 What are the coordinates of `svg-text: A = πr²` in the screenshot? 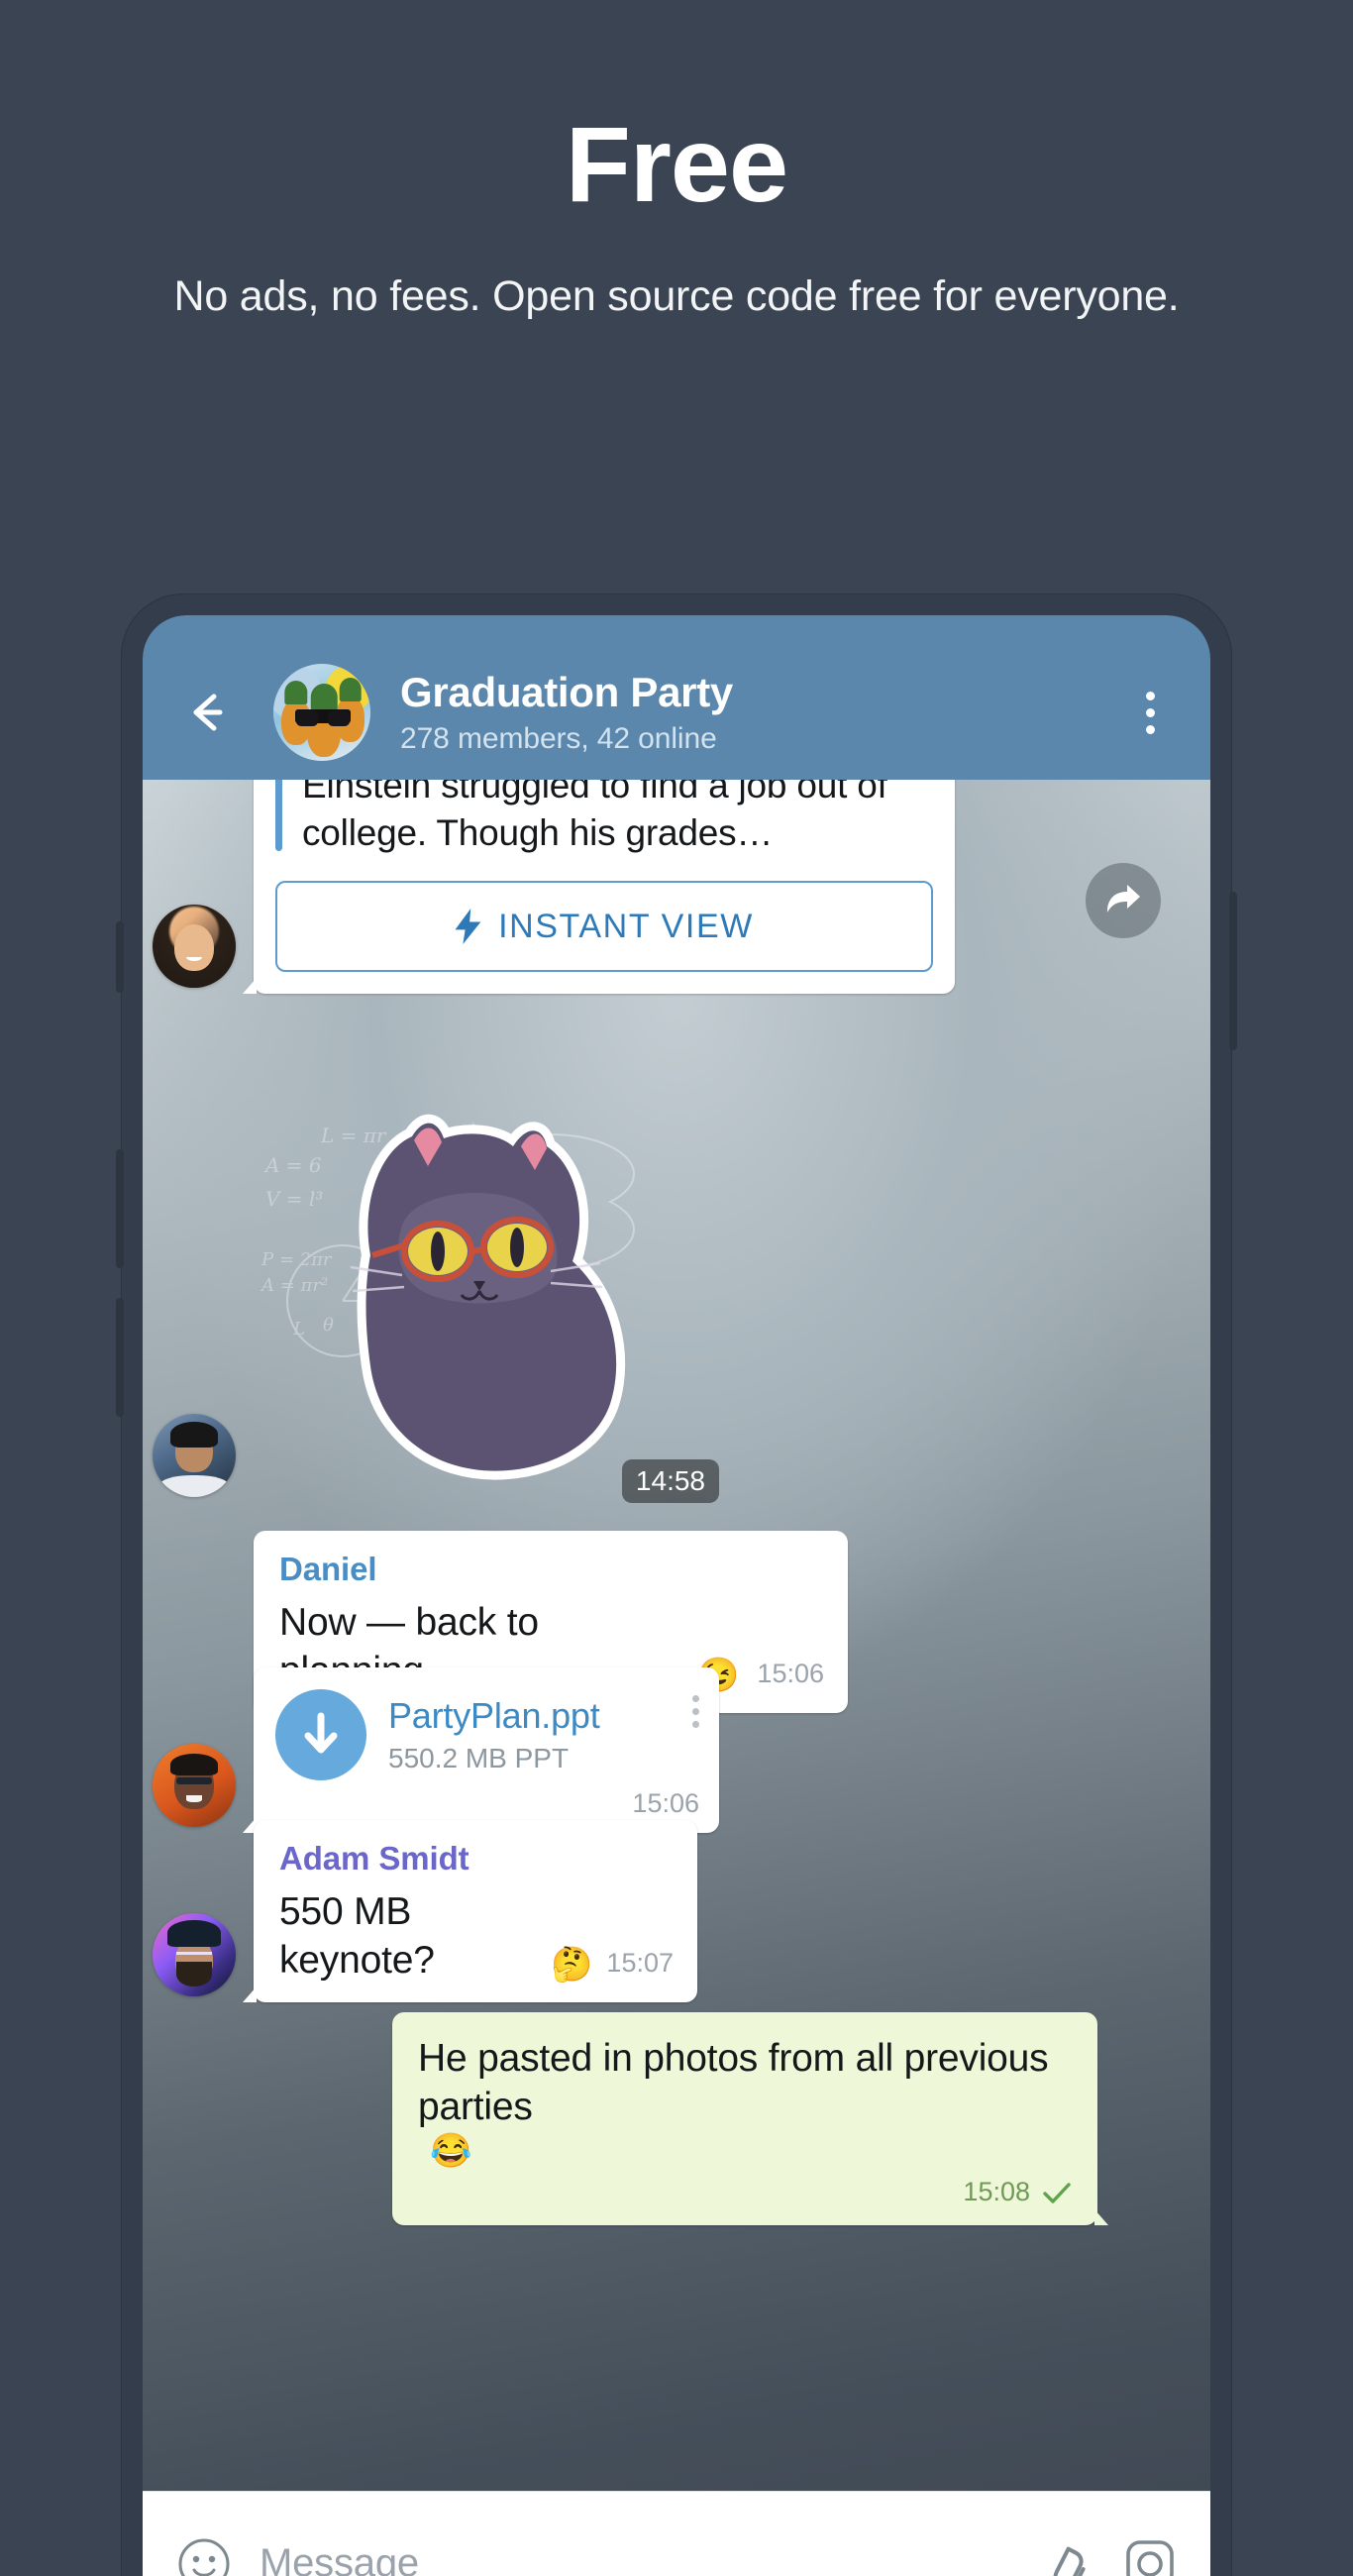 It's located at (294, 1285).